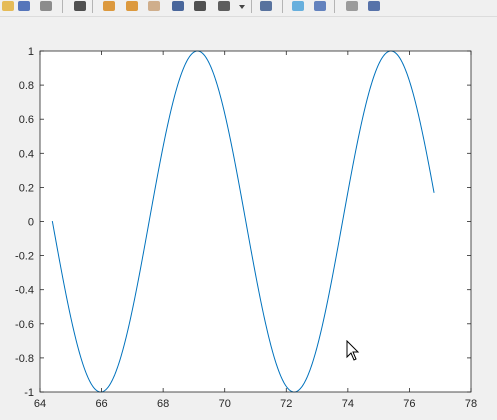 The image size is (497, 420). Describe the element at coordinates (225, 404) in the screenshot. I see `x-tick-label: 70` at that location.